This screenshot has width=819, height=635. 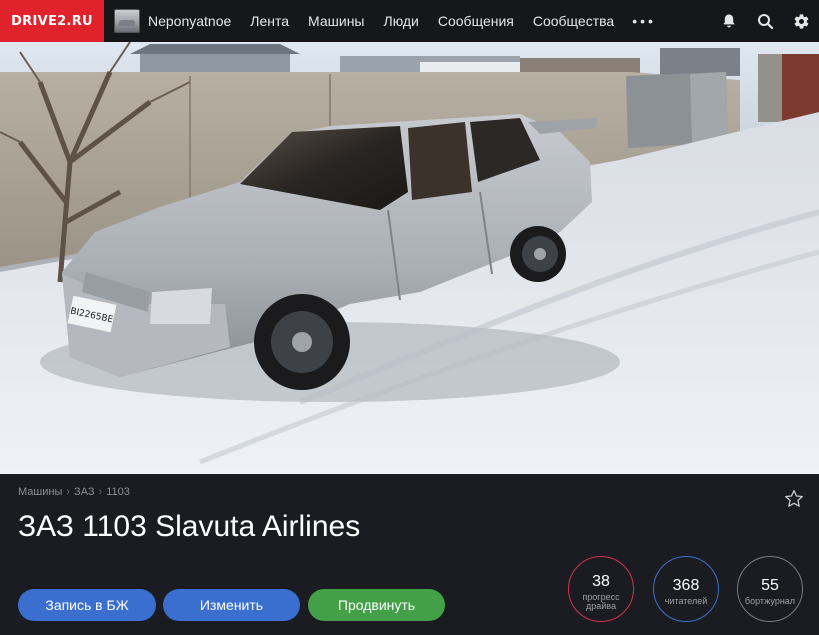 What do you see at coordinates (770, 601) in the screenshot?
I see `stat-label: бортжурнал` at bounding box center [770, 601].